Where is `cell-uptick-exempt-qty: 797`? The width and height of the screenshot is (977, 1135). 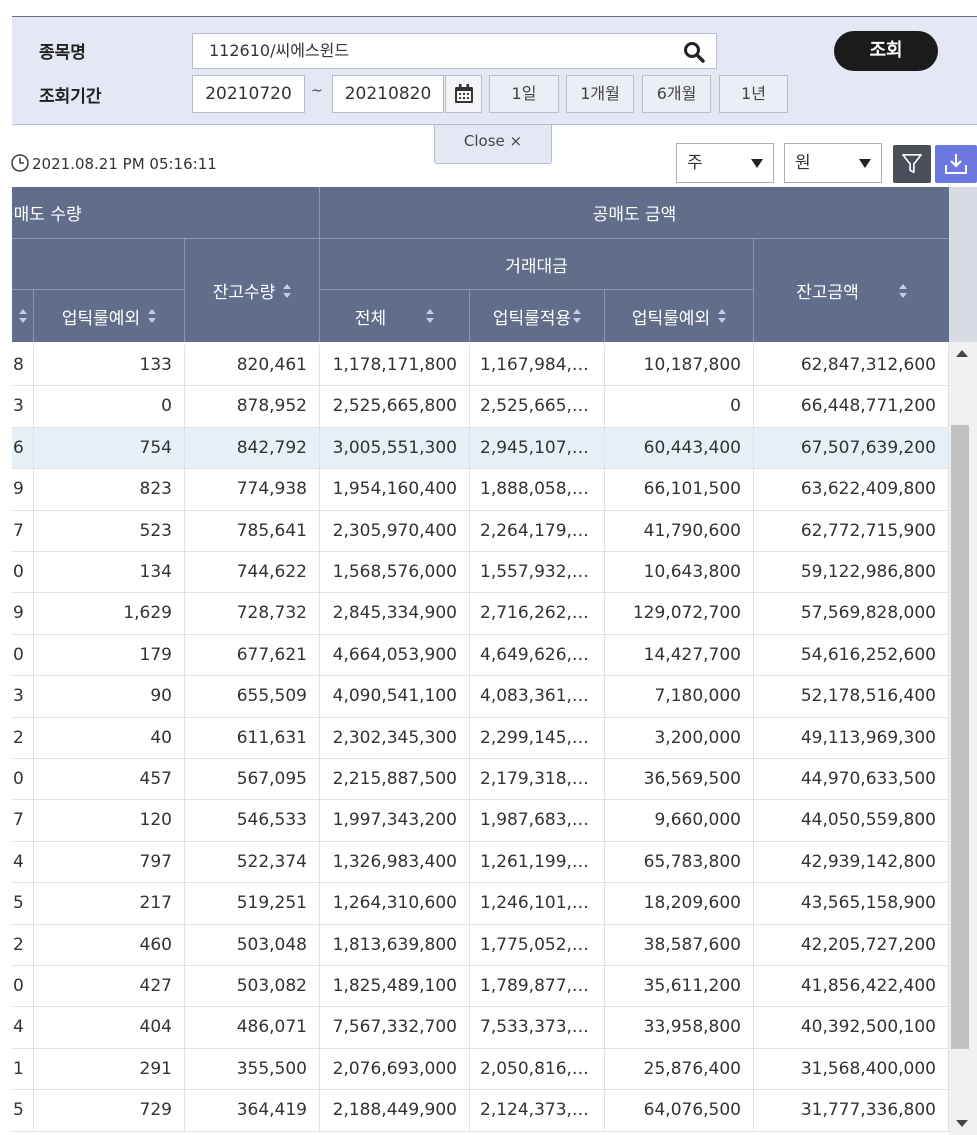
cell-uptick-exempt-qty: 797 is located at coordinates (109, 862).